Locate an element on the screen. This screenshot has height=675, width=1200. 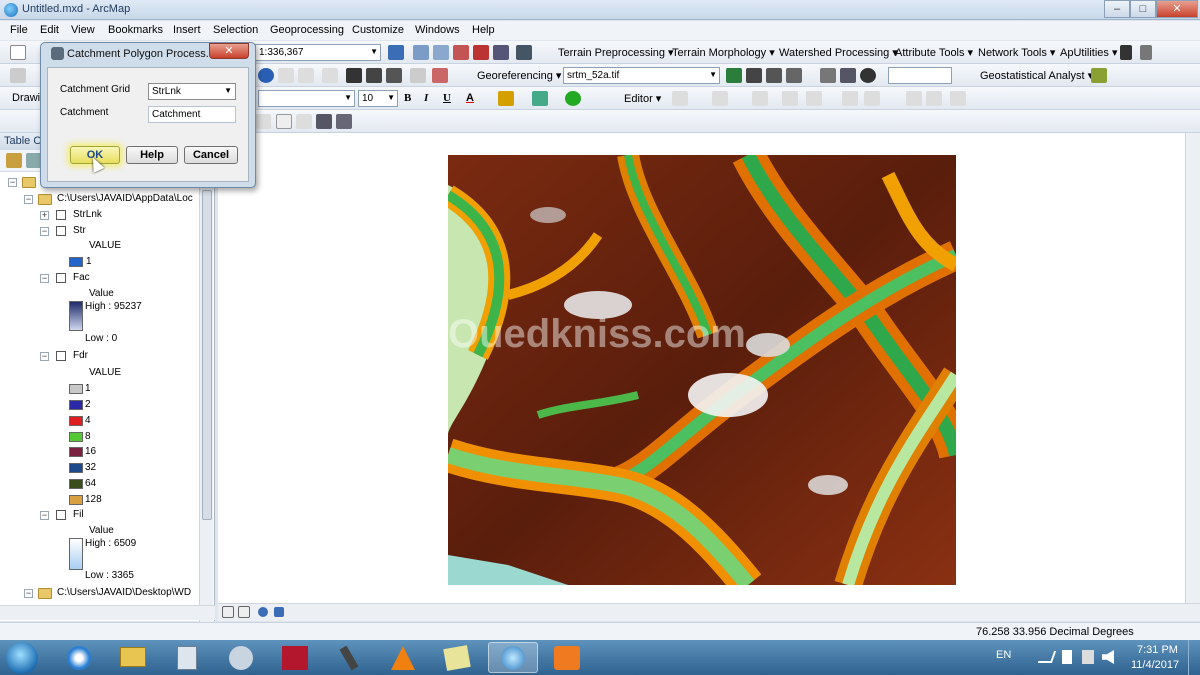
split-icon is located at coordinates (814, 98).